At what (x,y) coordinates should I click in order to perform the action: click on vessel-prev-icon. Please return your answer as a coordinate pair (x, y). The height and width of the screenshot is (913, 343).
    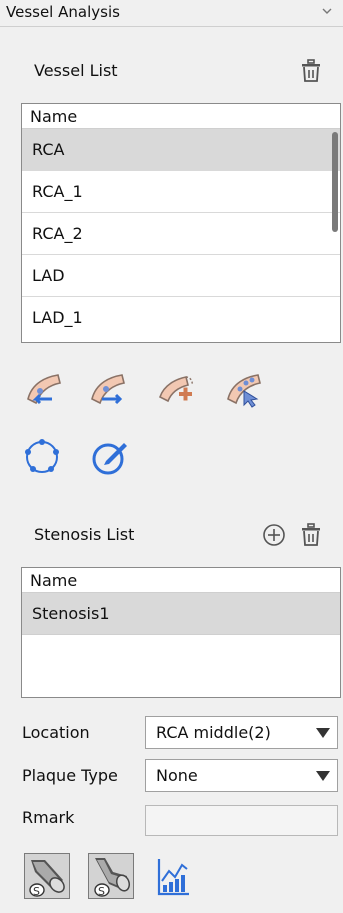
    Looking at the image, I should click on (42, 389).